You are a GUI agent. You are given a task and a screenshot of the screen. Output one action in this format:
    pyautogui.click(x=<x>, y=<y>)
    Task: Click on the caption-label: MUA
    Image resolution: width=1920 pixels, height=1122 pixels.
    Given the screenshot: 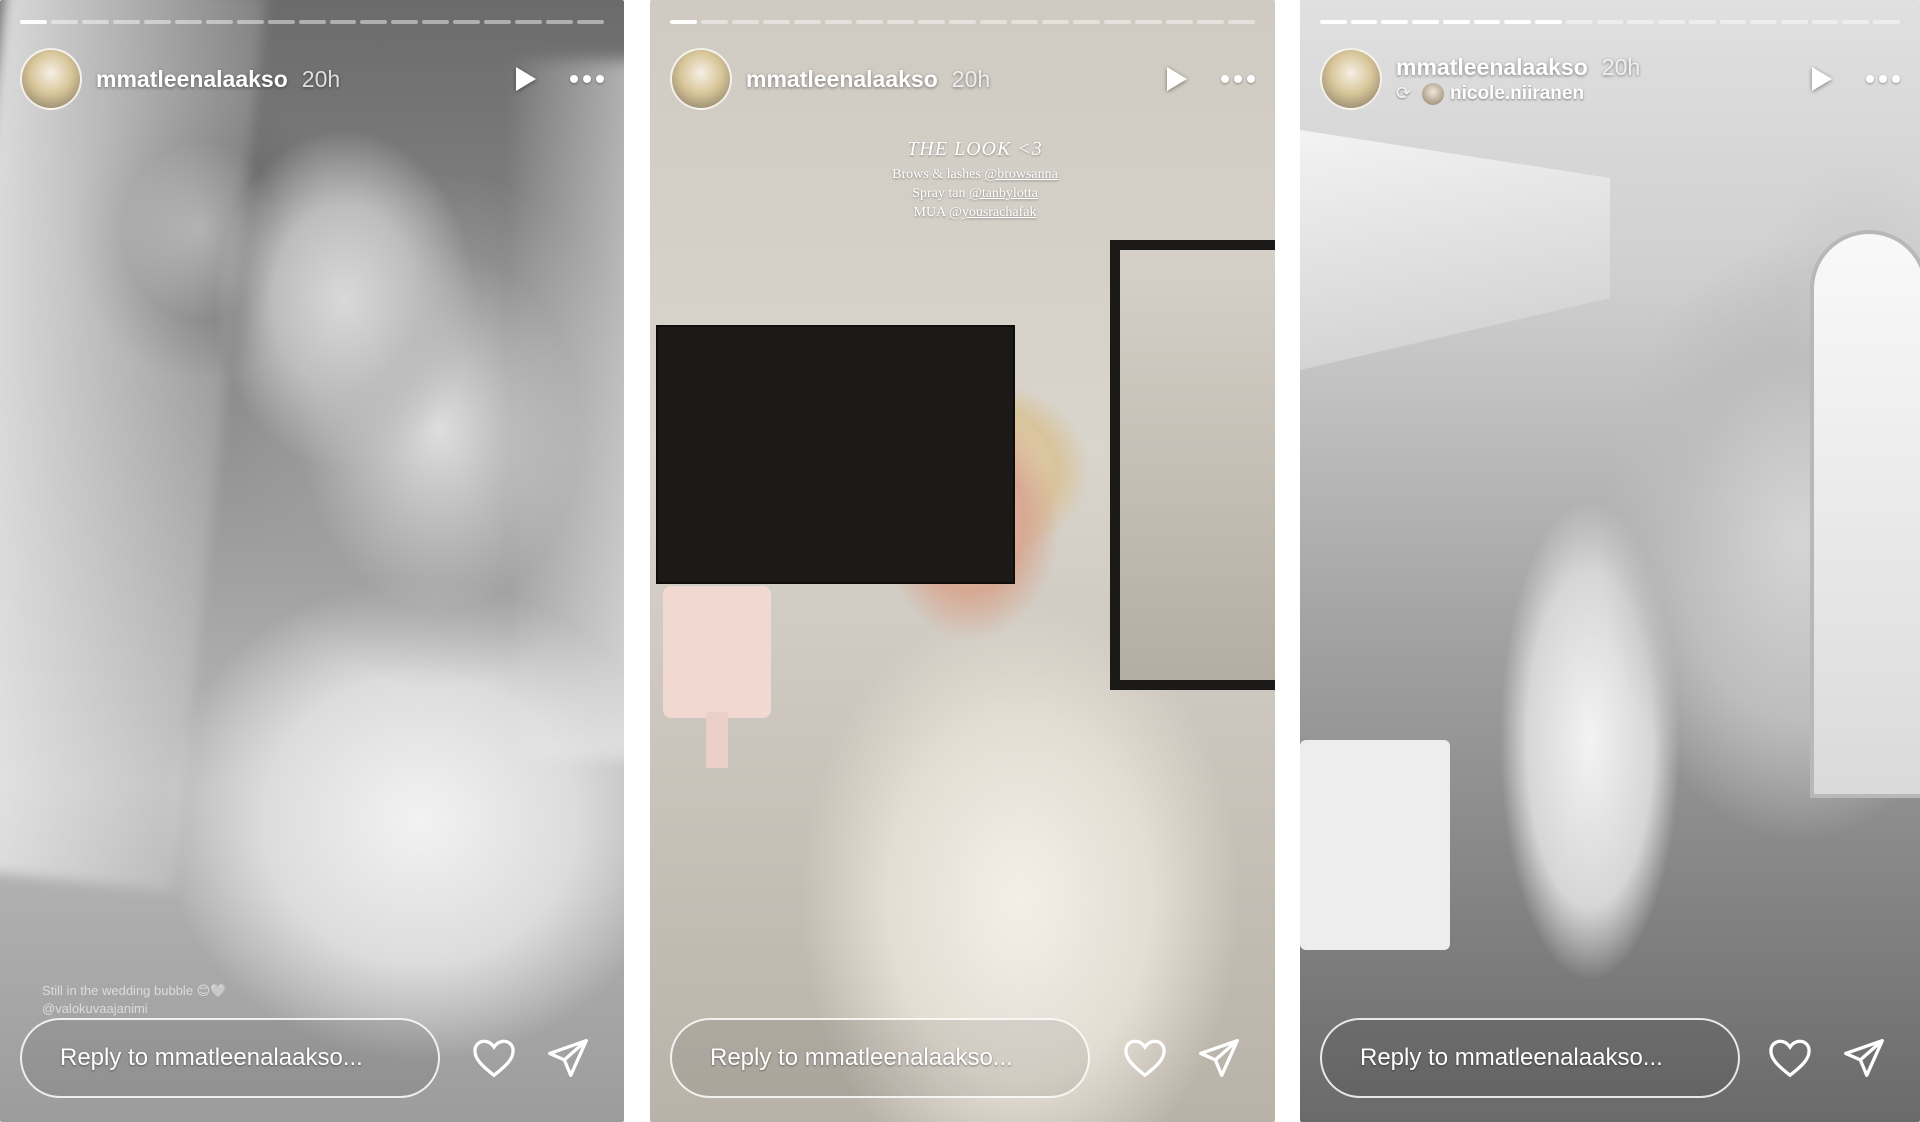 What is the action you would take?
    pyautogui.click(x=931, y=212)
    